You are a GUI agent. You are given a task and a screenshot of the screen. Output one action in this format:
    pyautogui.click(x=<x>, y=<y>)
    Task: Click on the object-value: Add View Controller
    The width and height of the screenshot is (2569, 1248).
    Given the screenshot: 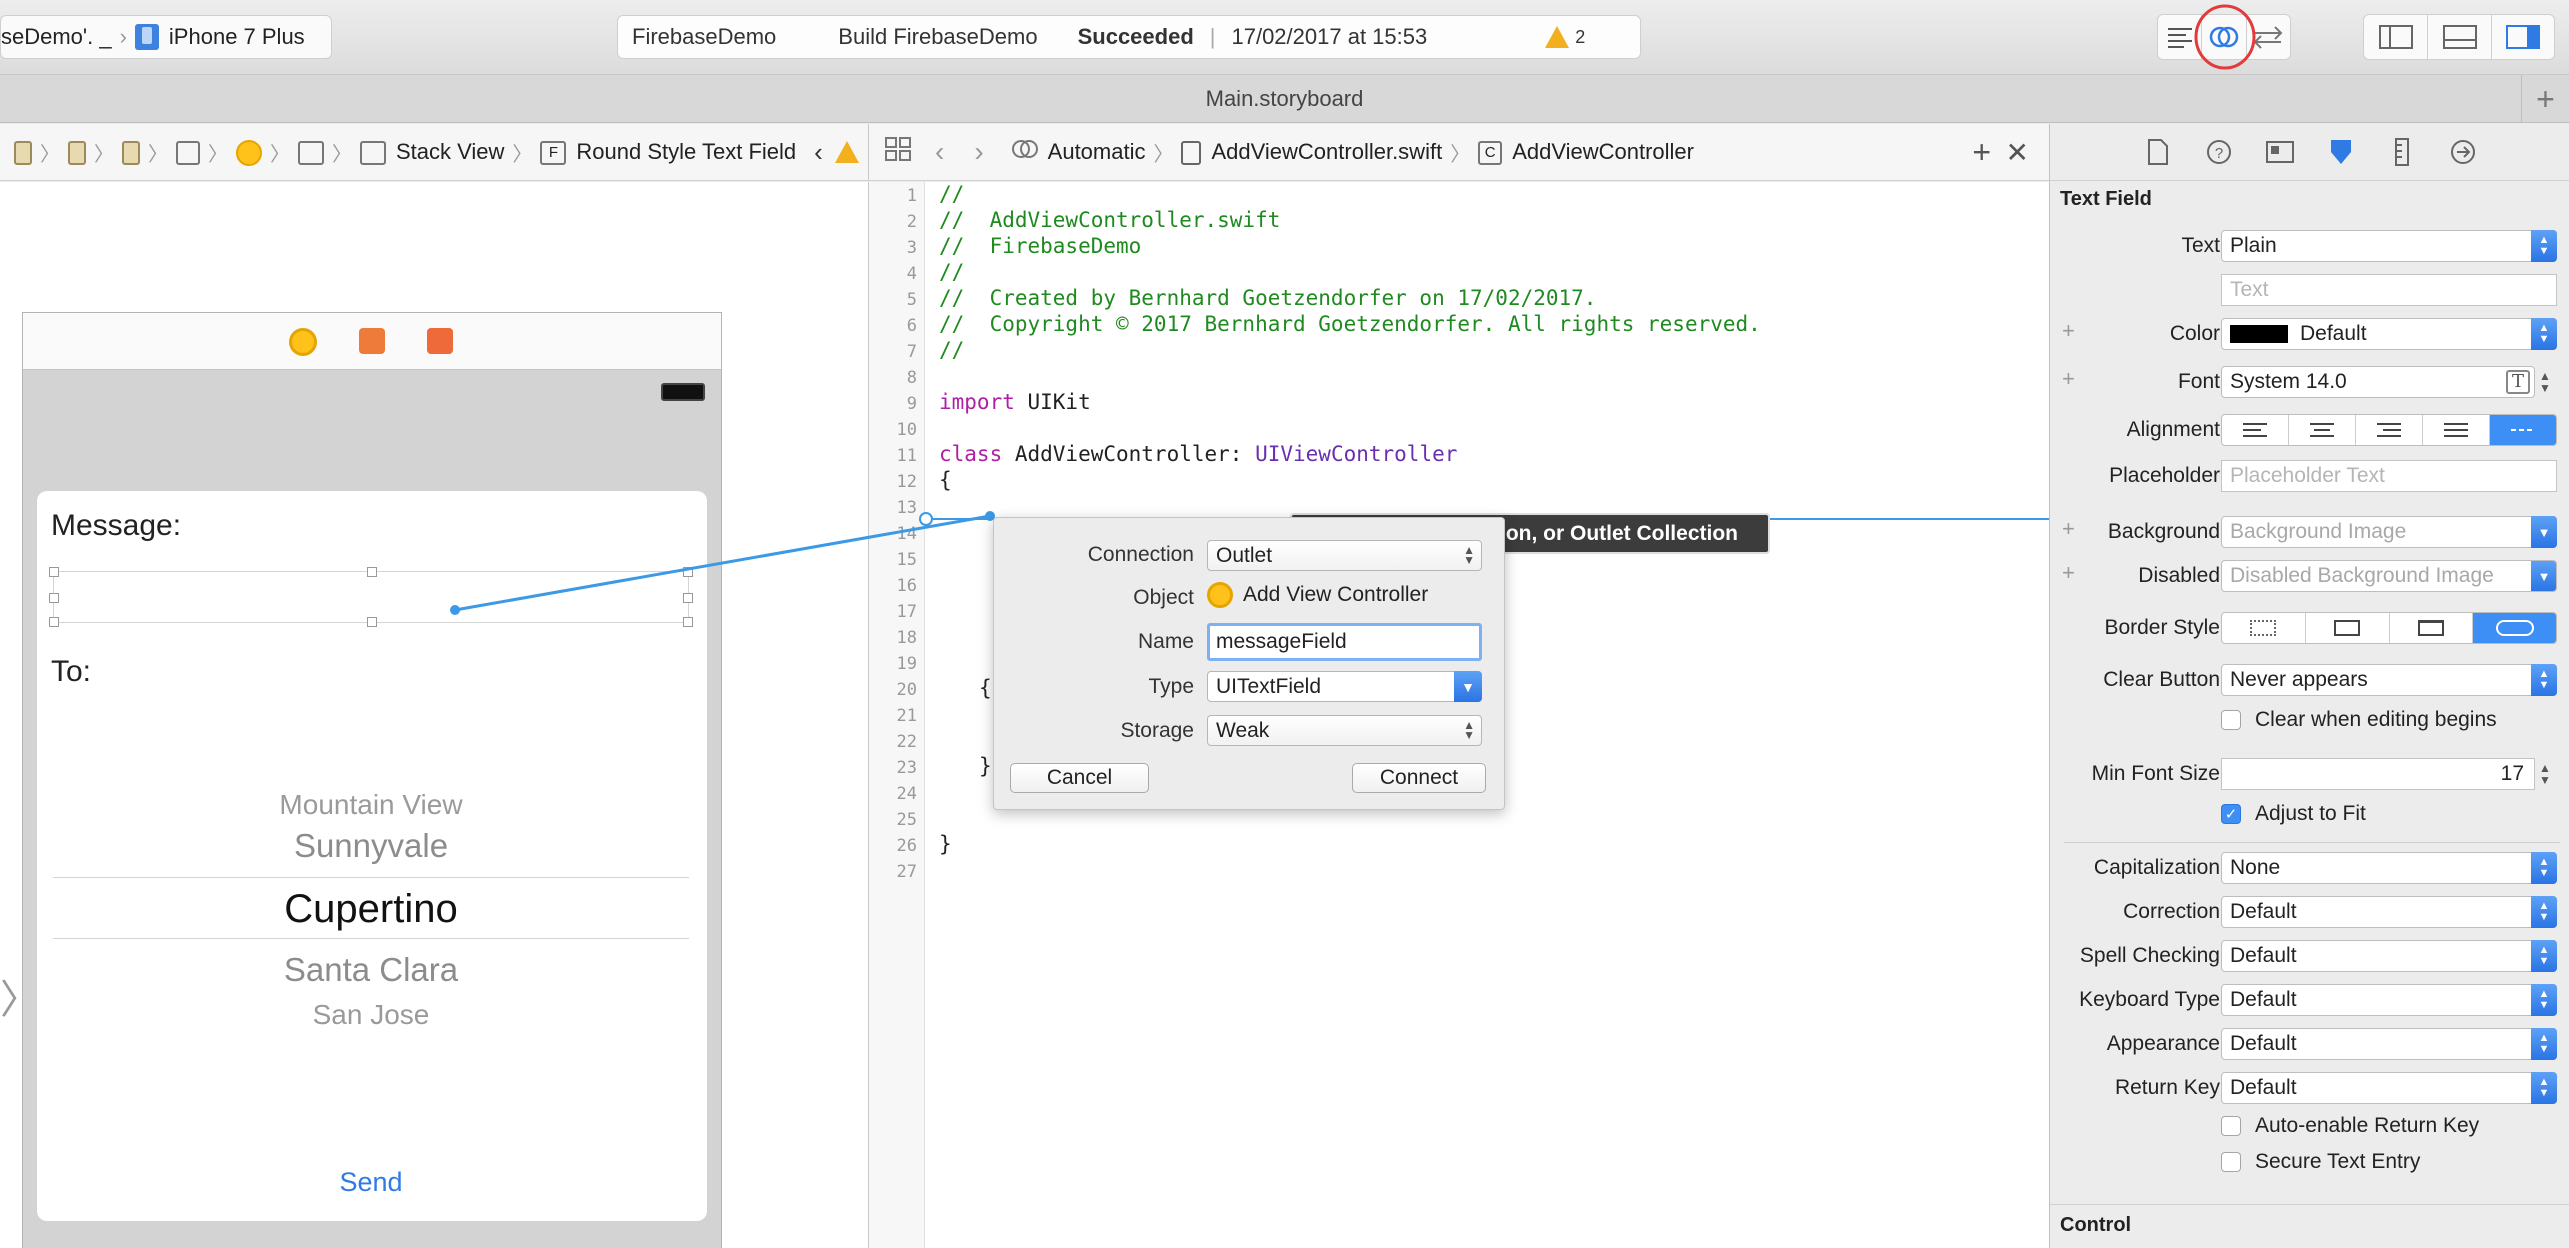 What is the action you would take?
    pyautogui.click(x=1336, y=594)
    